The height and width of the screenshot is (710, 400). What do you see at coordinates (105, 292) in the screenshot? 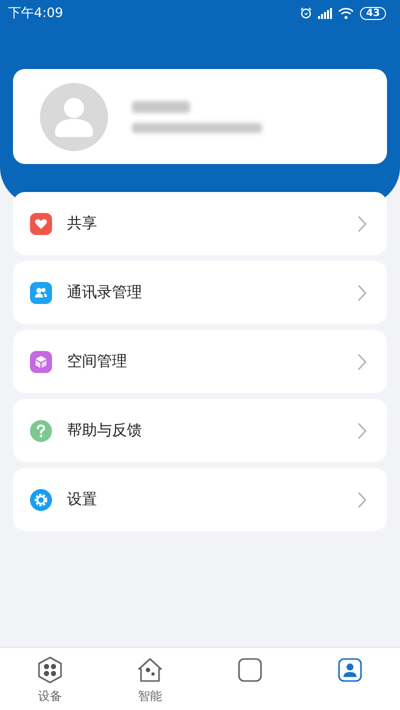
I see `menu-label: 通讯录管理` at bounding box center [105, 292].